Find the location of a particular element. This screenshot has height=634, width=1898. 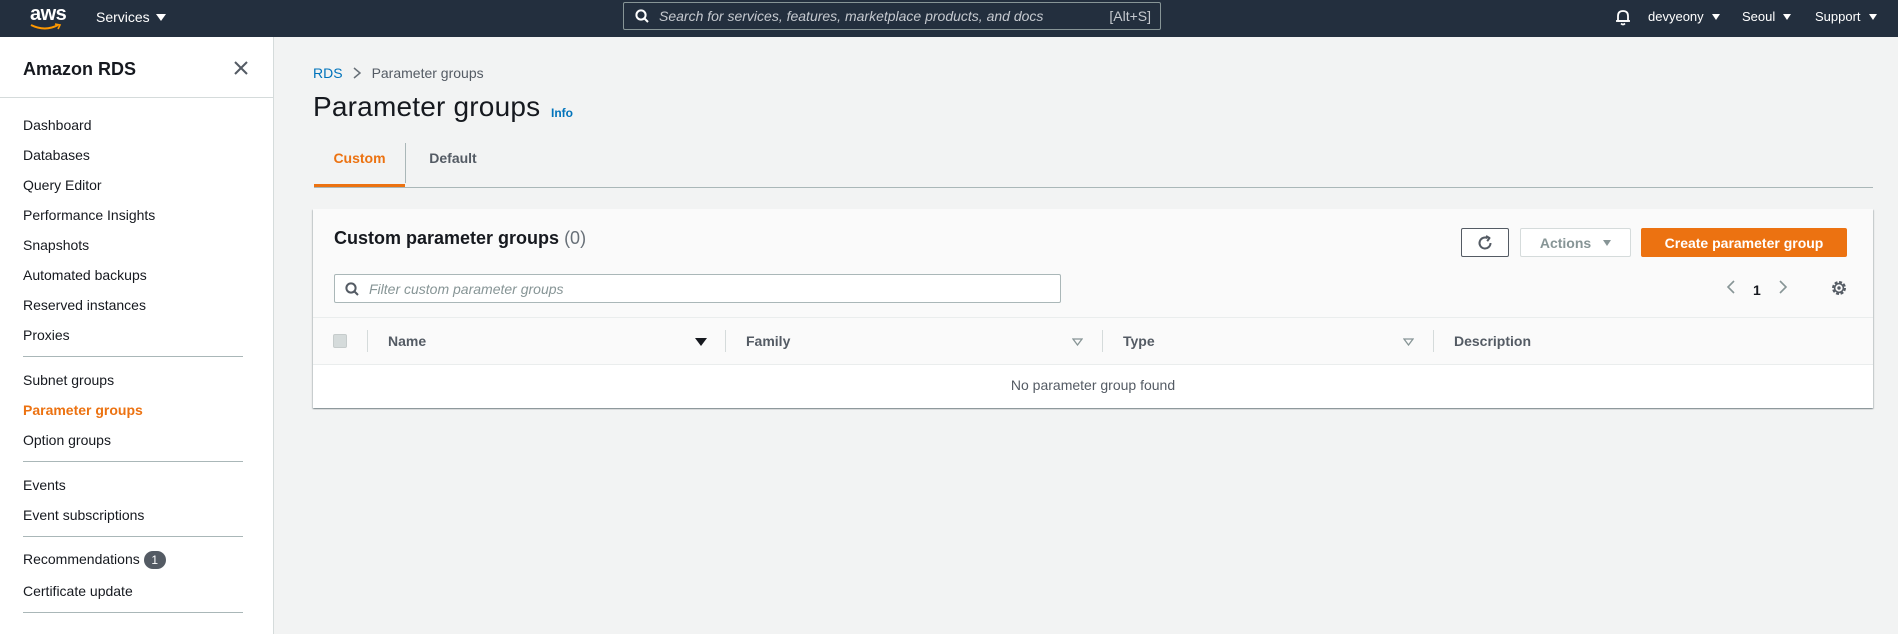

sidebar-item-event-subscriptions: Event subscriptions is located at coordinates (83, 515).